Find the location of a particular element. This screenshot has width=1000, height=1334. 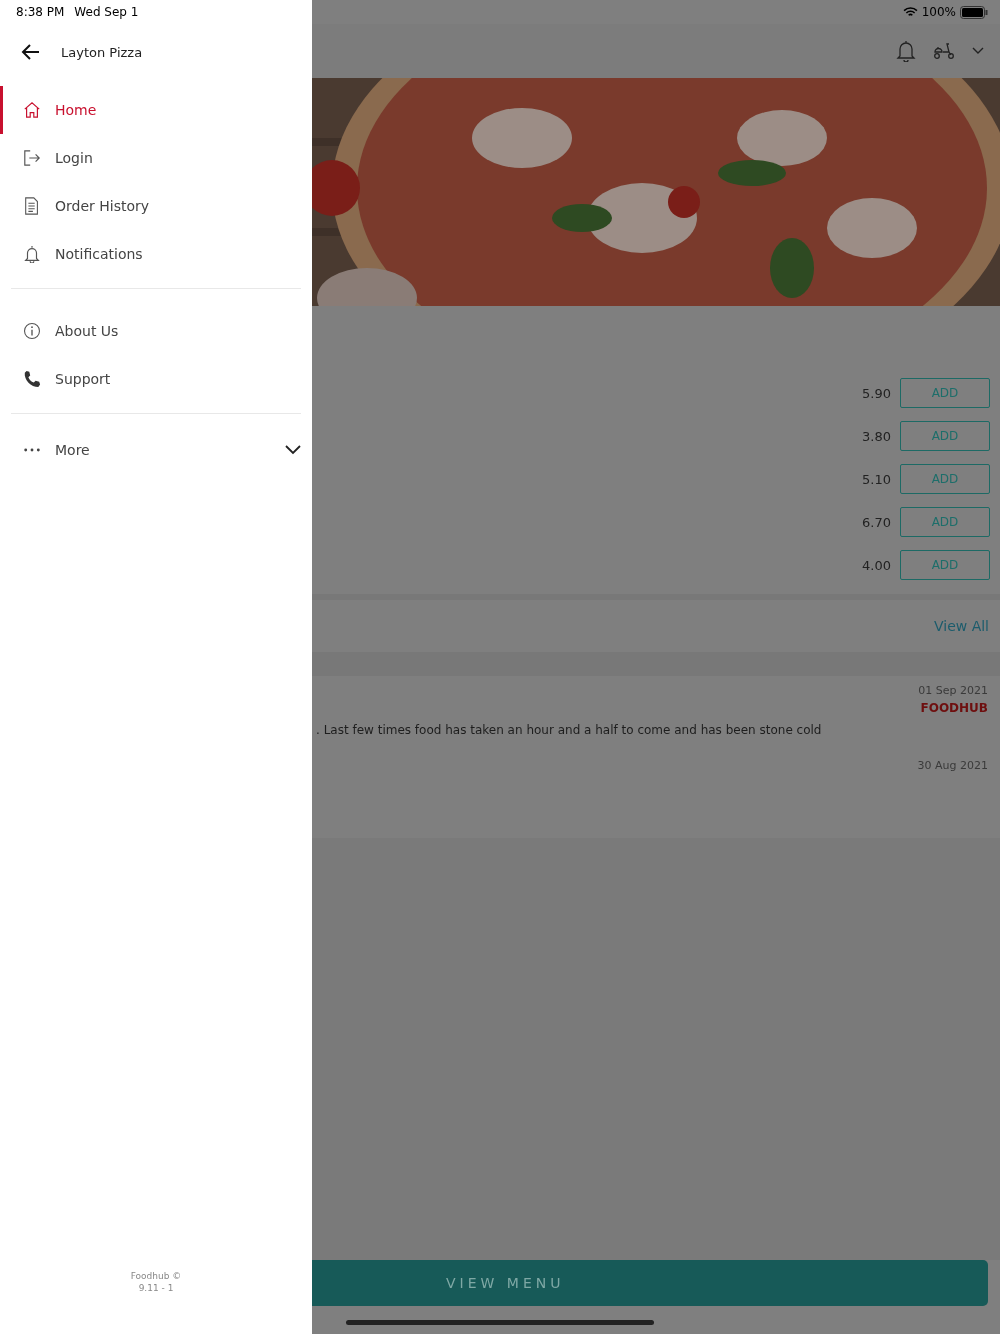

login-icon is located at coordinates (32, 158).